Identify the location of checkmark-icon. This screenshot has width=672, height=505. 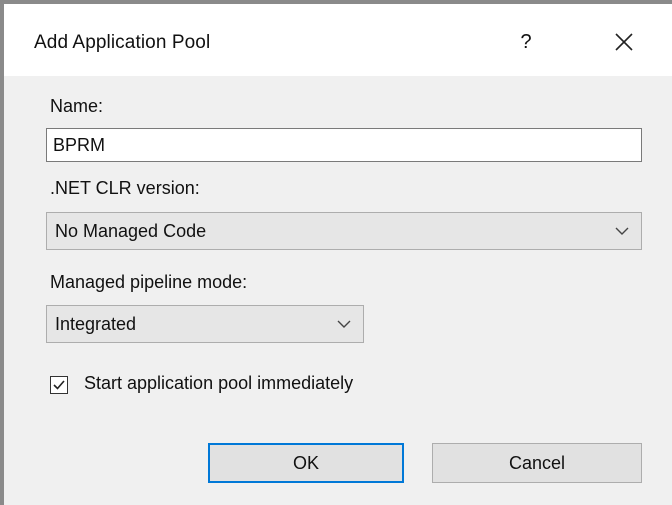
(59, 385).